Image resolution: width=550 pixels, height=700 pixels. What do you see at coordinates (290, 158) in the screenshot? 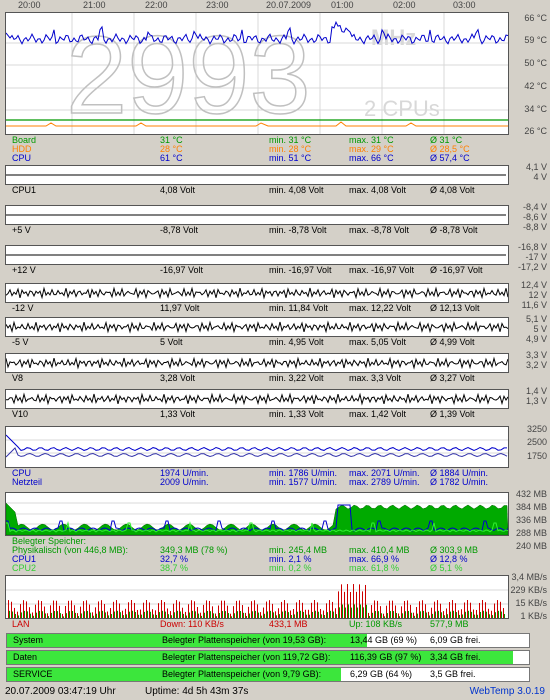
I see `sensor-min: min. 51 °C` at bounding box center [290, 158].